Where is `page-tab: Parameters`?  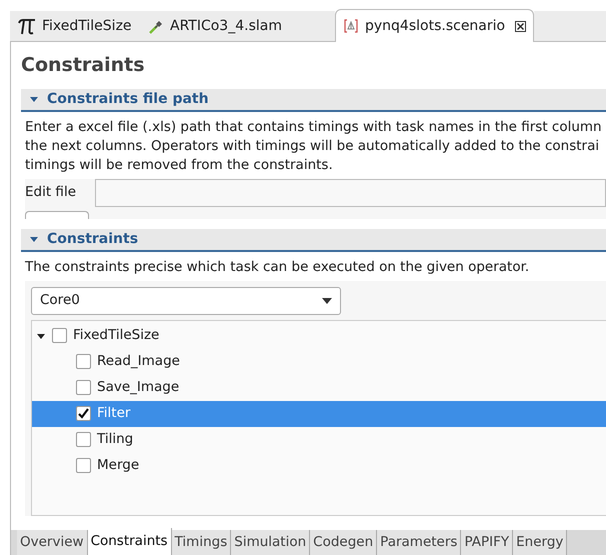
page-tab: Parameters is located at coordinates (419, 542).